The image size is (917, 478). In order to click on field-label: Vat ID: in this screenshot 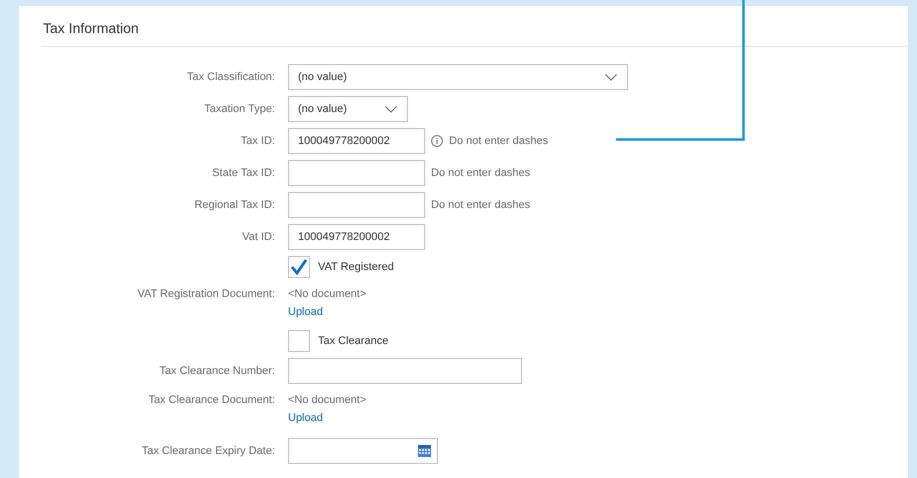, I will do `click(258, 237)`.